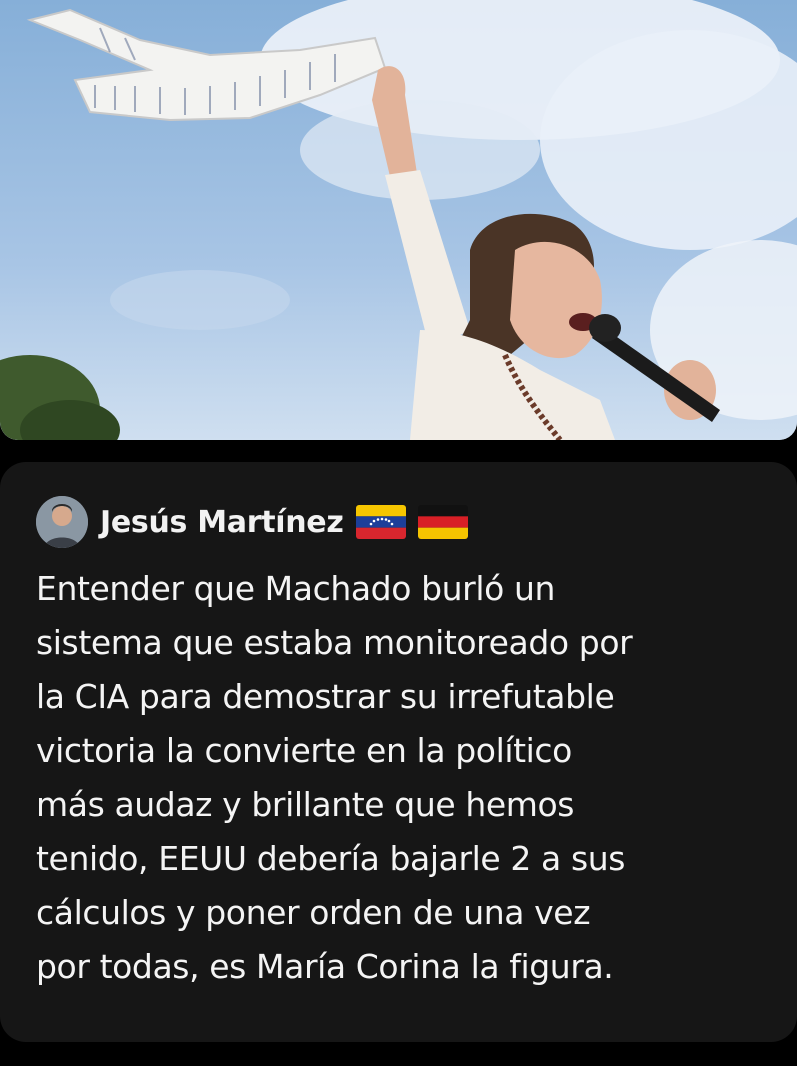 This screenshot has height=1066, width=797. I want to click on post-author-row: Jesús Martínez, so click(252, 522).